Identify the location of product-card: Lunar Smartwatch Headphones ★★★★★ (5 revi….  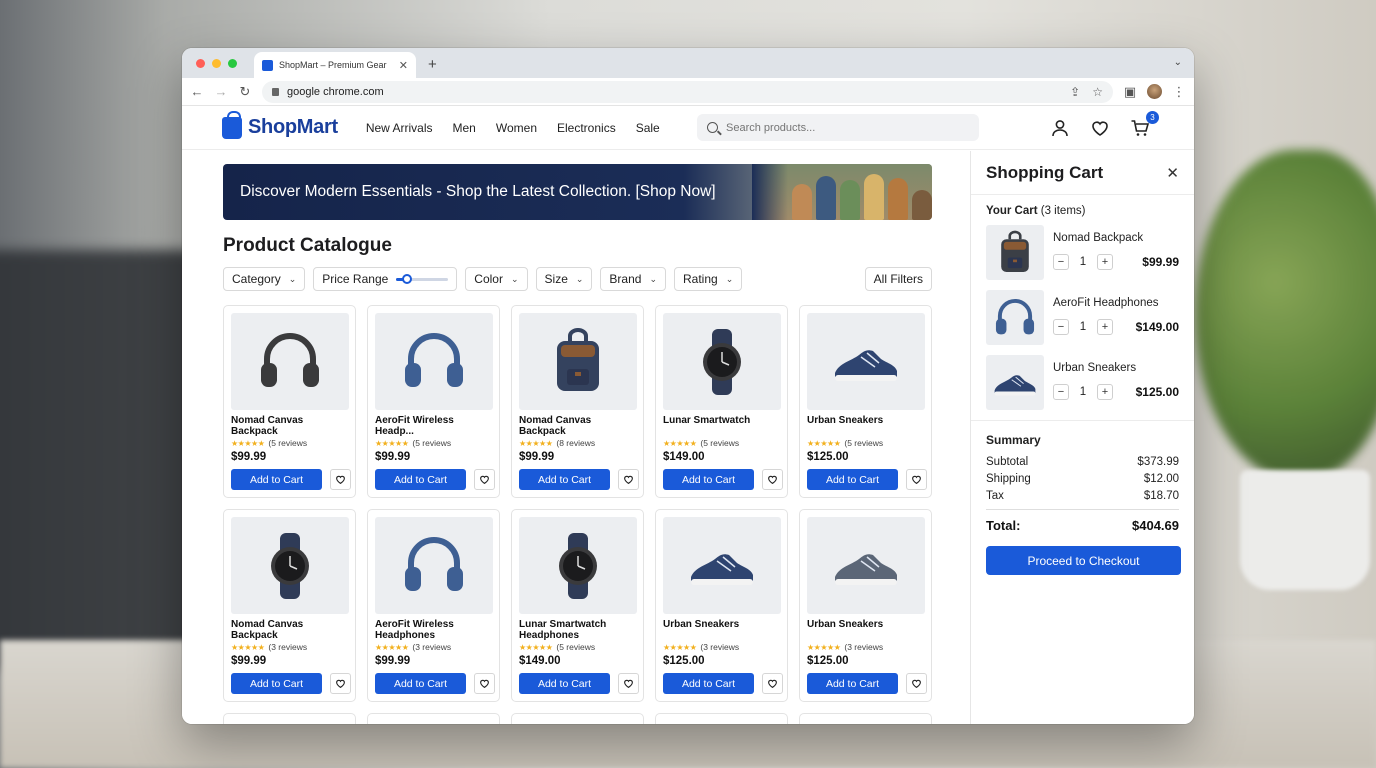
(577, 605).